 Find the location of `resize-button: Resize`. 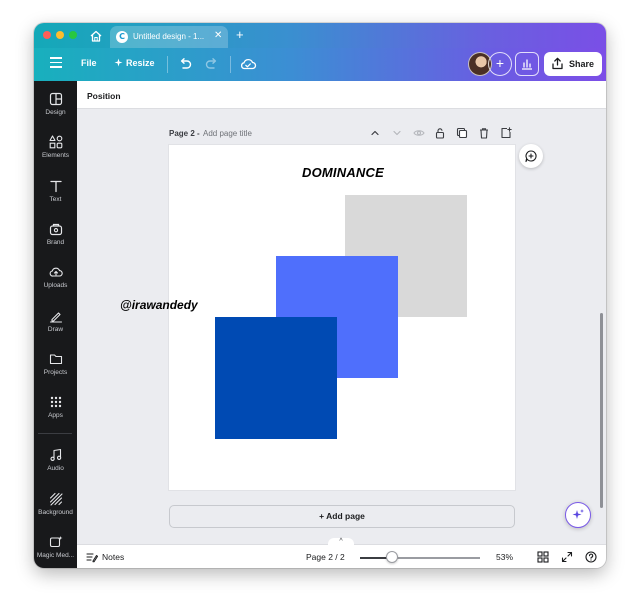

resize-button: Resize is located at coordinates (140, 63).